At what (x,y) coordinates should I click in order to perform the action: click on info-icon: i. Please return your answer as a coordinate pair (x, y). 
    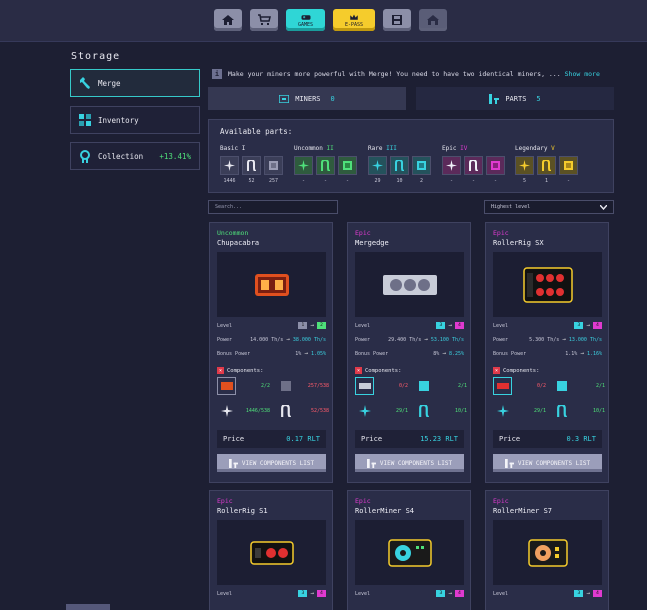
    Looking at the image, I should click on (217, 74).